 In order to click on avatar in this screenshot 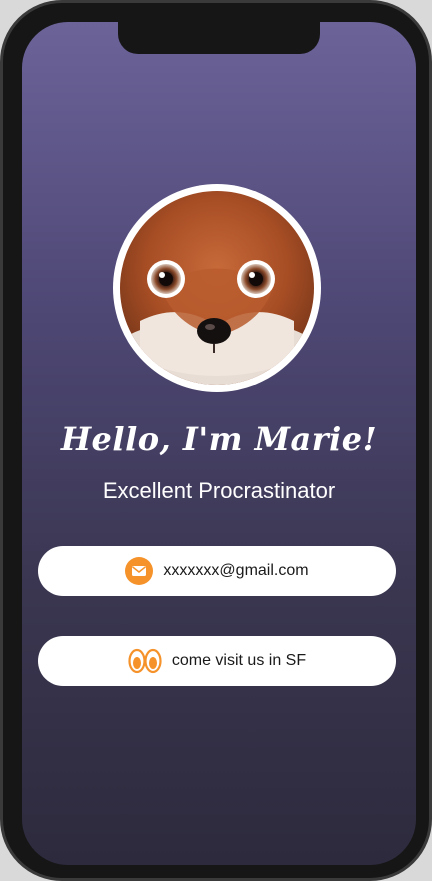, I will do `click(217, 288)`.